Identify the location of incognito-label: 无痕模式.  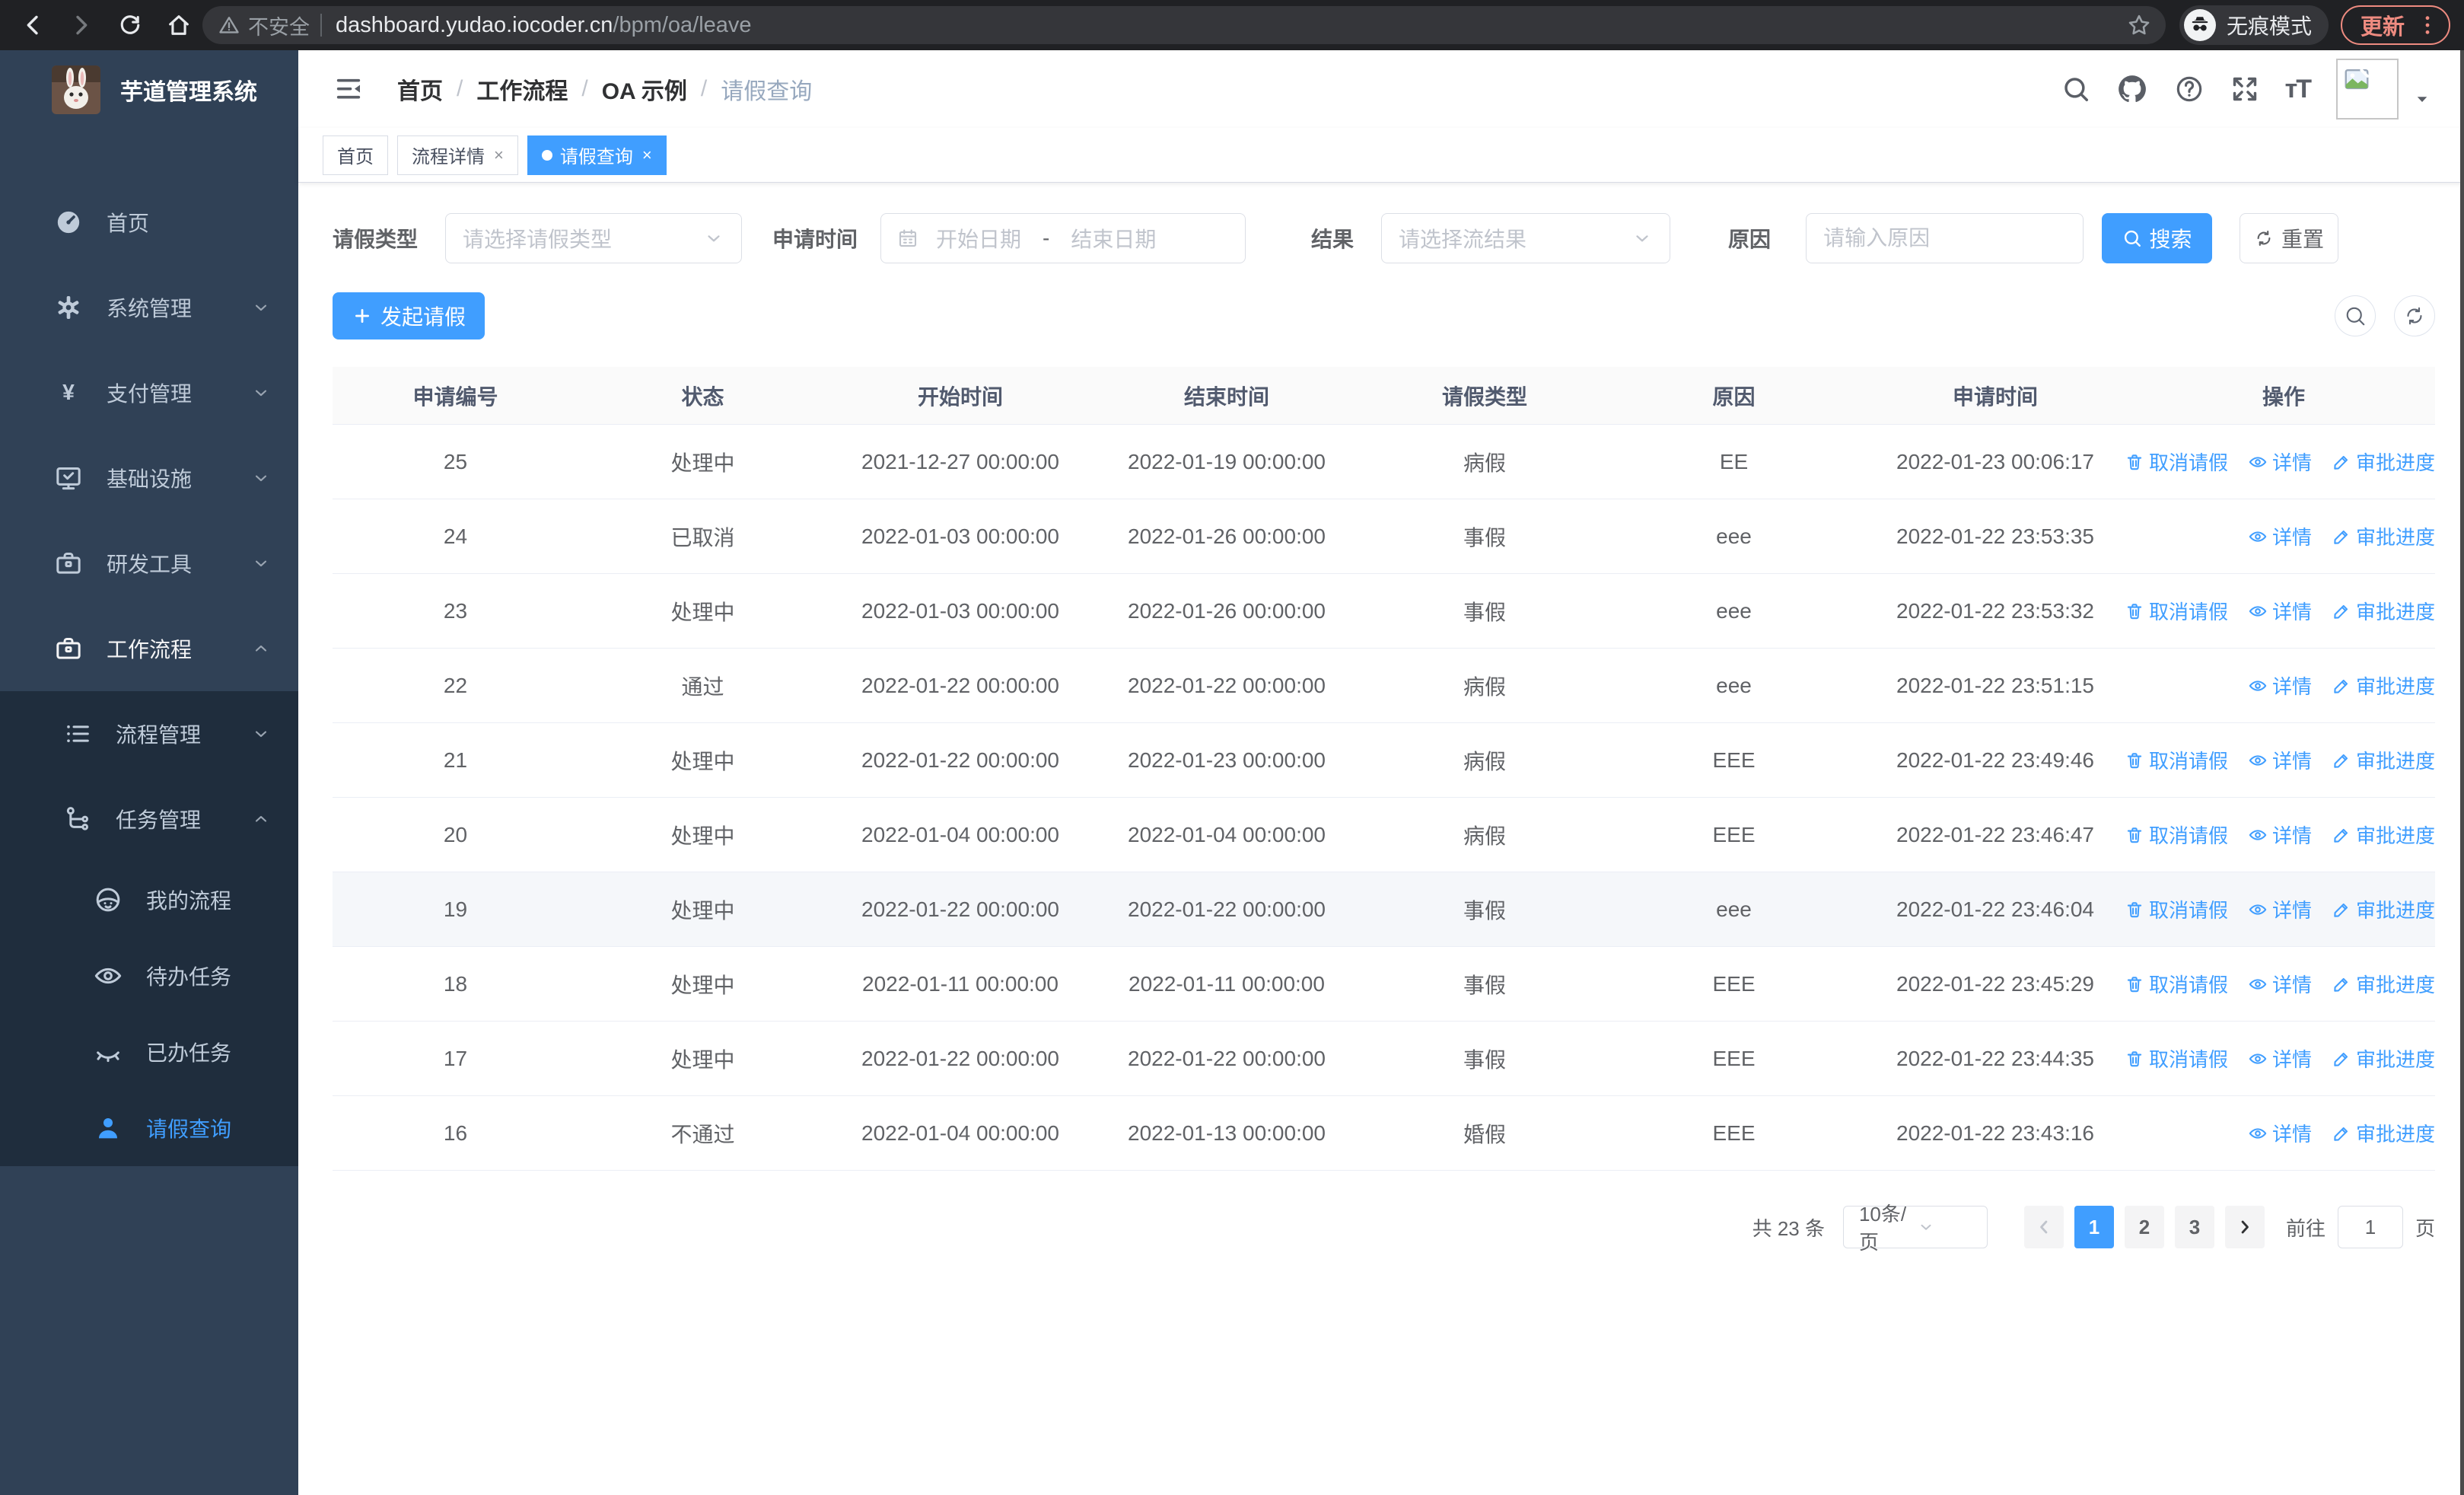
(2269, 26).